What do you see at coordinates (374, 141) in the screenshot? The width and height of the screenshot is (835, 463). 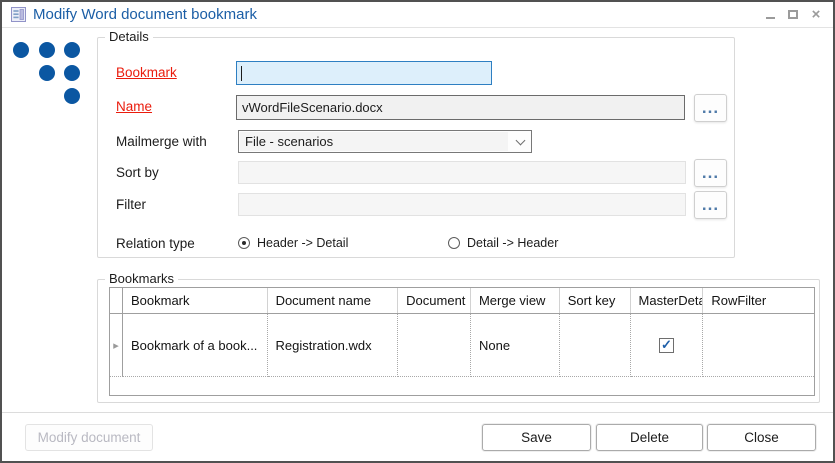 I see `mailmerge-selected-value: File - scenarios` at bounding box center [374, 141].